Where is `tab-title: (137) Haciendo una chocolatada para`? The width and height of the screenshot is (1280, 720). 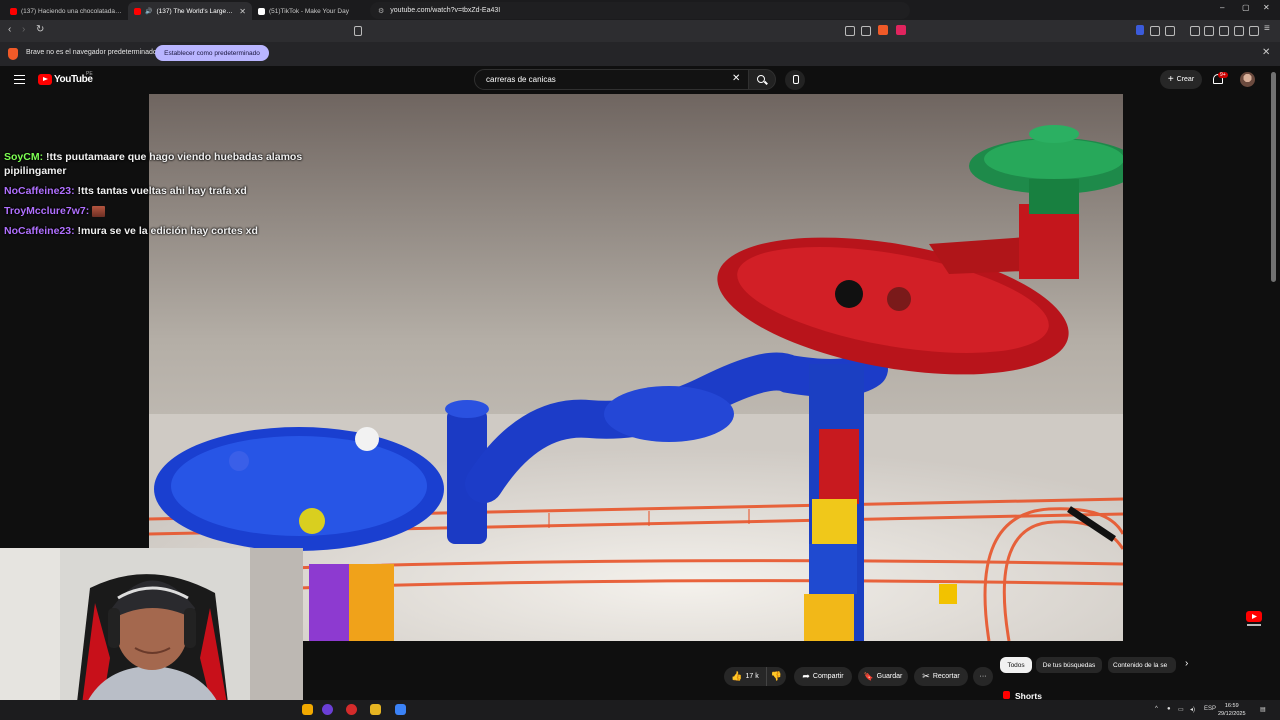
tab-title: (137) Haciendo una chocolatada para is located at coordinates (71, 11).